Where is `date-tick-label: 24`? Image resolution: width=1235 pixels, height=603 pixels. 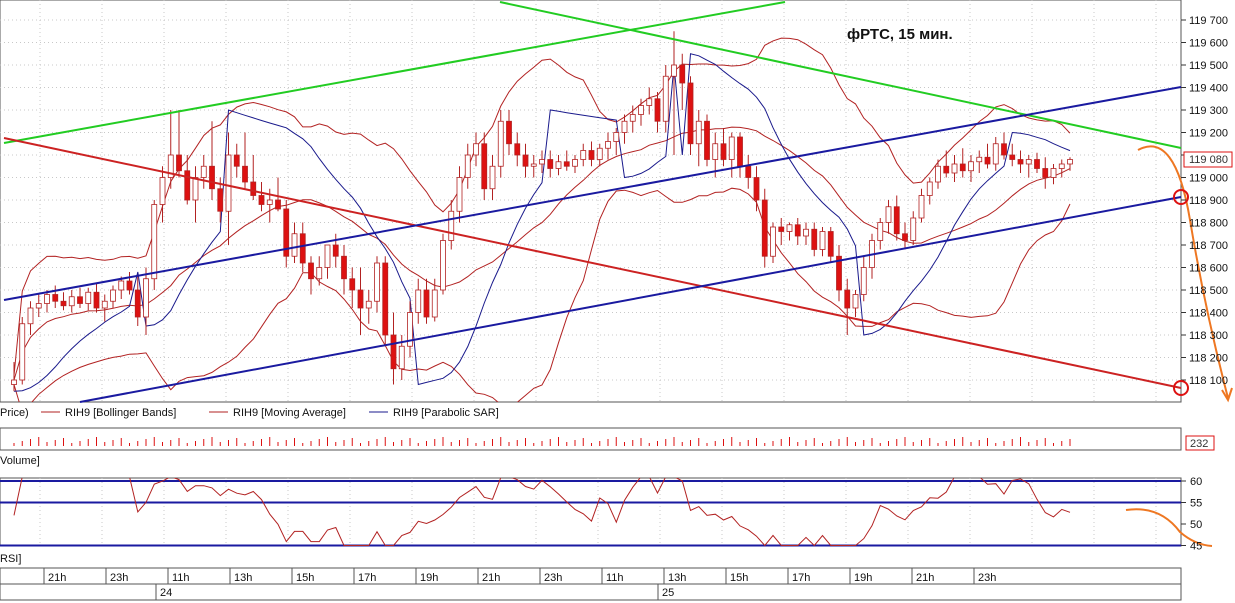
date-tick-label: 24 is located at coordinates (166, 593).